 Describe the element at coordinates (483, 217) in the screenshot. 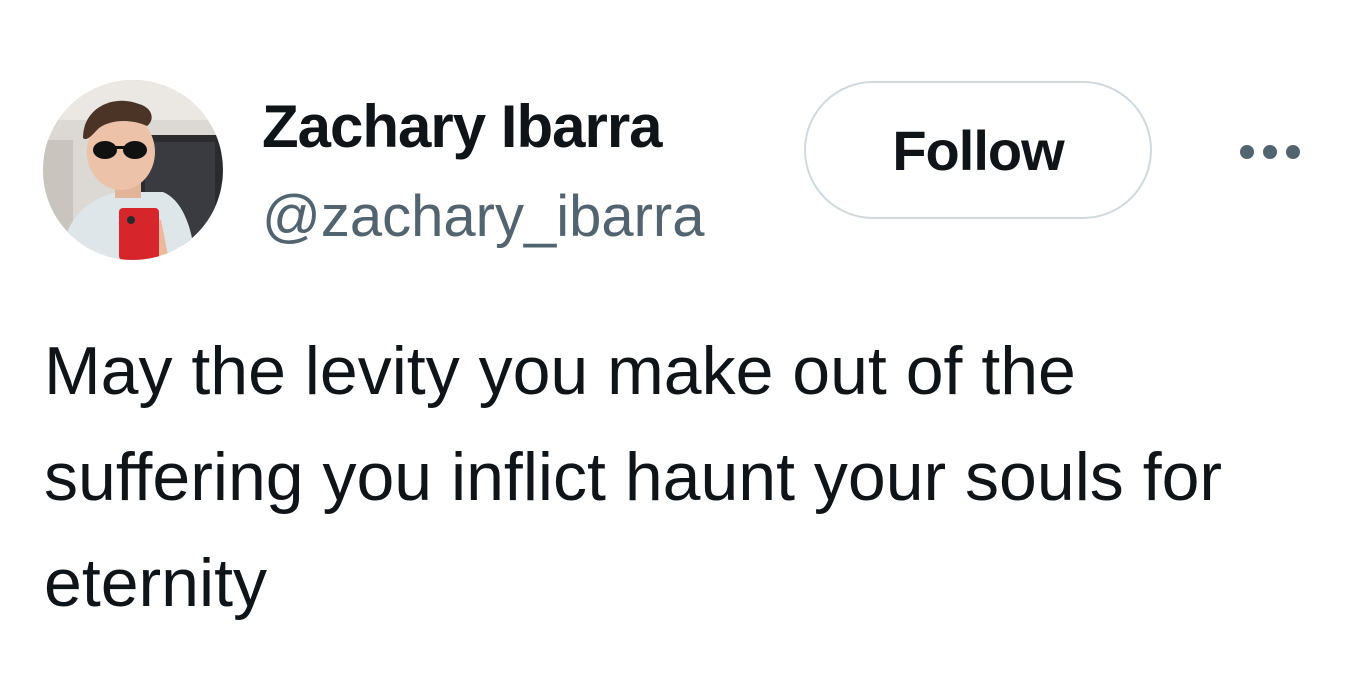

I see `user-handle: @zachary_ibarra` at that location.